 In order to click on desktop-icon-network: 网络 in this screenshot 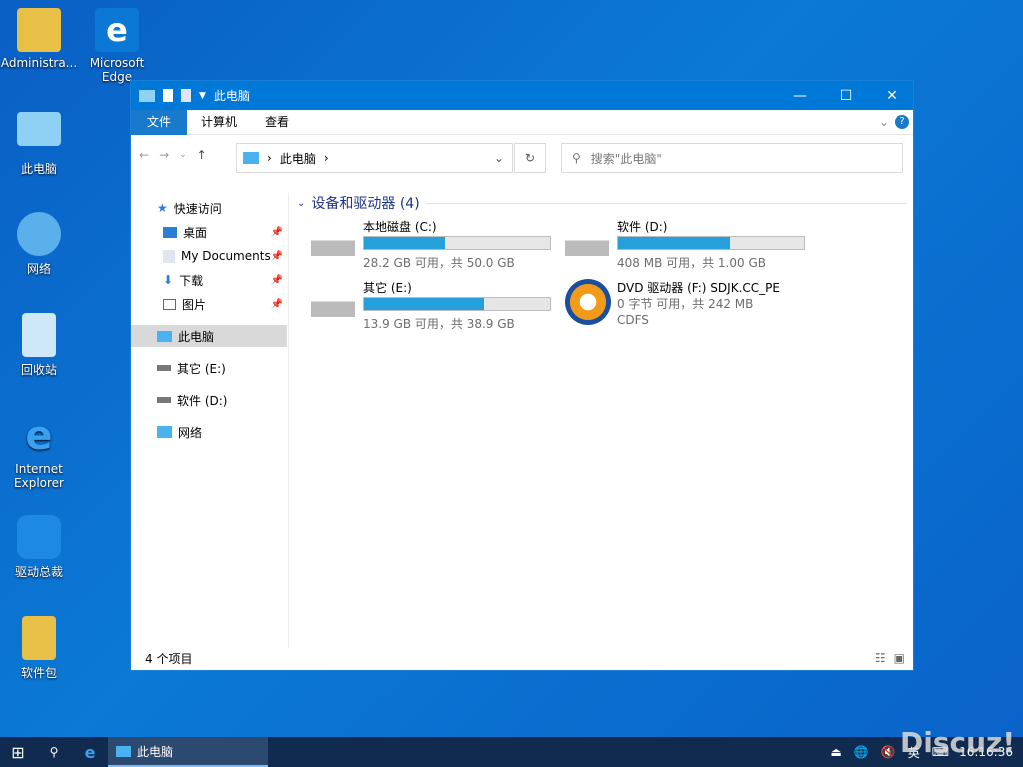, I will do `click(39, 244)`.